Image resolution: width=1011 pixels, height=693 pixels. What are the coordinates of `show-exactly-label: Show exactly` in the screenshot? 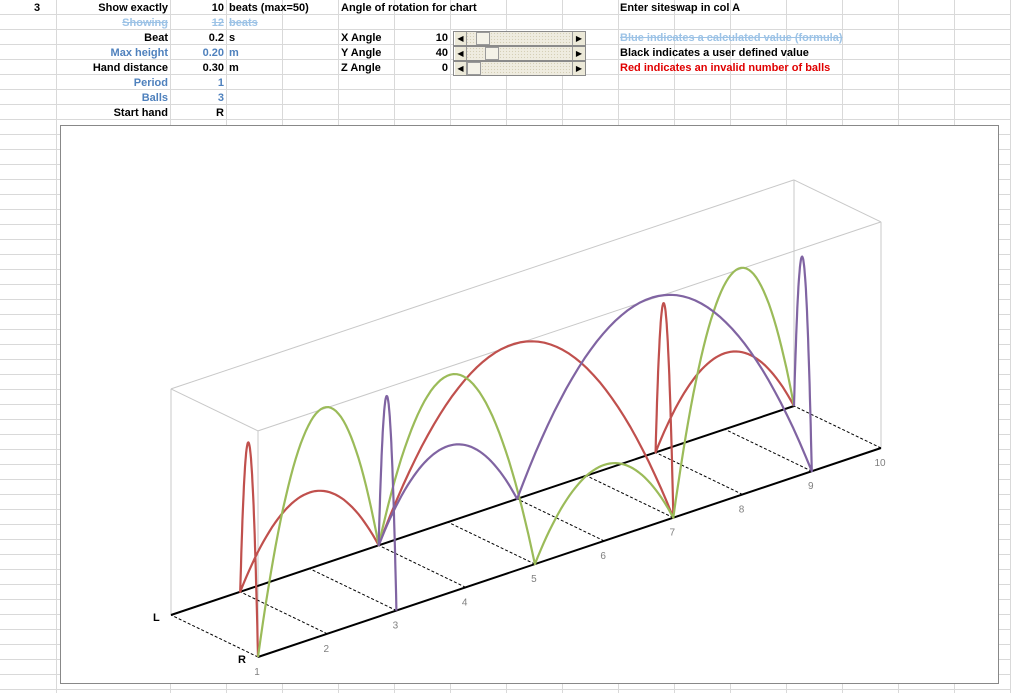 It's located at (133, 8).